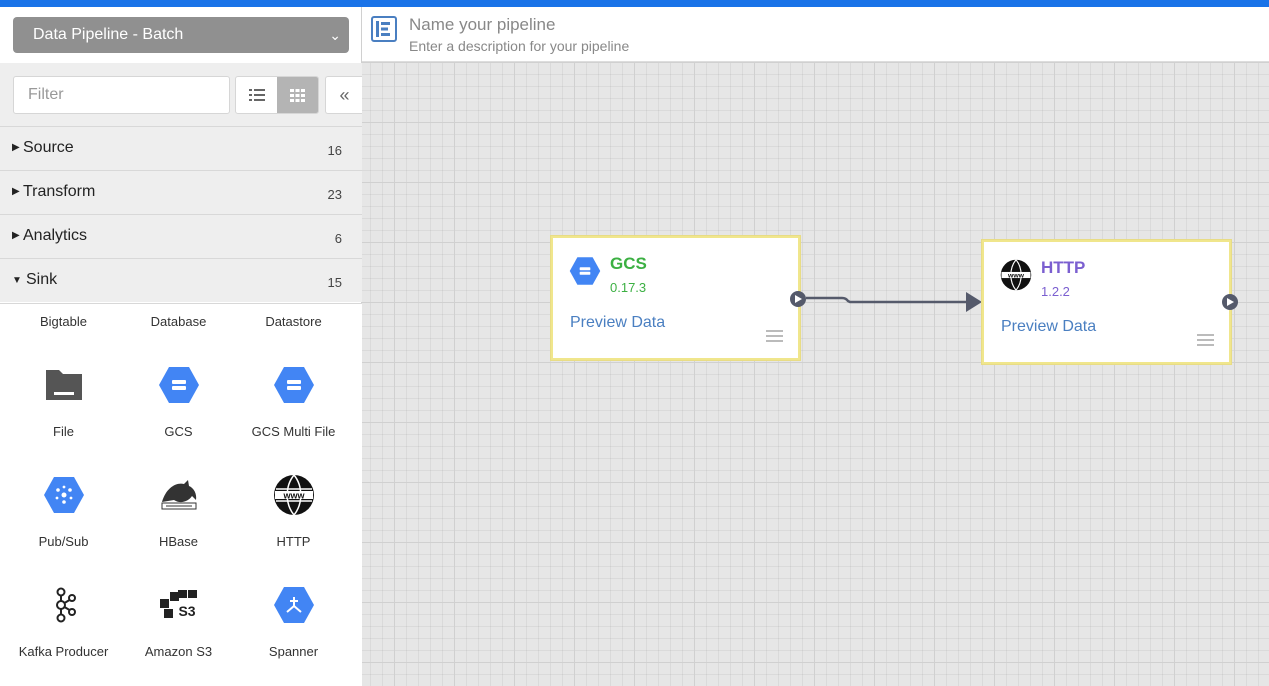 Image resolution: width=1269 pixels, height=686 pixels. I want to click on group-count: 16, so click(334, 150).